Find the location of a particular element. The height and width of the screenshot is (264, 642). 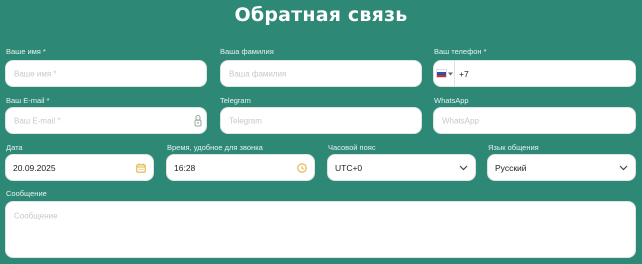

telegram-label: Telegram is located at coordinates (235, 100).